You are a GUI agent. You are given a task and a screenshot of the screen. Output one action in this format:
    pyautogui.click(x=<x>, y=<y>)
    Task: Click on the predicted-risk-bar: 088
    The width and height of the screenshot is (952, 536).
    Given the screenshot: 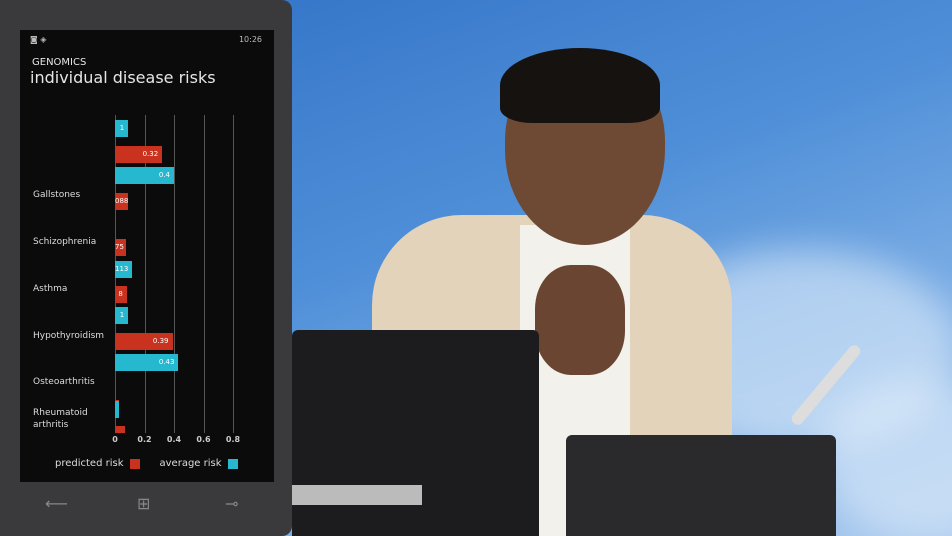 What is the action you would take?
    pyautogui.click(x=121, y=201)
    